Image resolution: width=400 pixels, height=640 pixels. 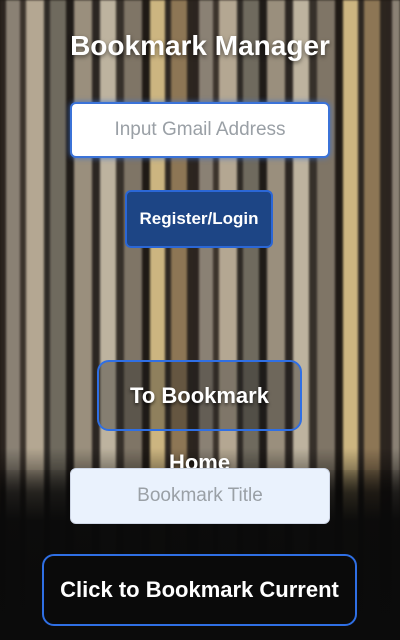 What do you see at coordinates (199, 417) in the screenshot?
I see `to-bookmark-home-button: To Bookmark Home` at bounding box center [199, 417].